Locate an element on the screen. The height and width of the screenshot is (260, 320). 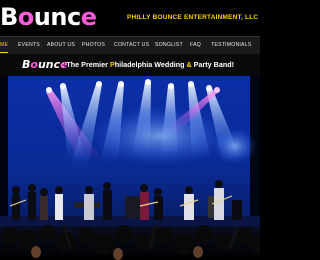
nav-item-contact-us: CONTACT US is located at coordinates (131, 45).